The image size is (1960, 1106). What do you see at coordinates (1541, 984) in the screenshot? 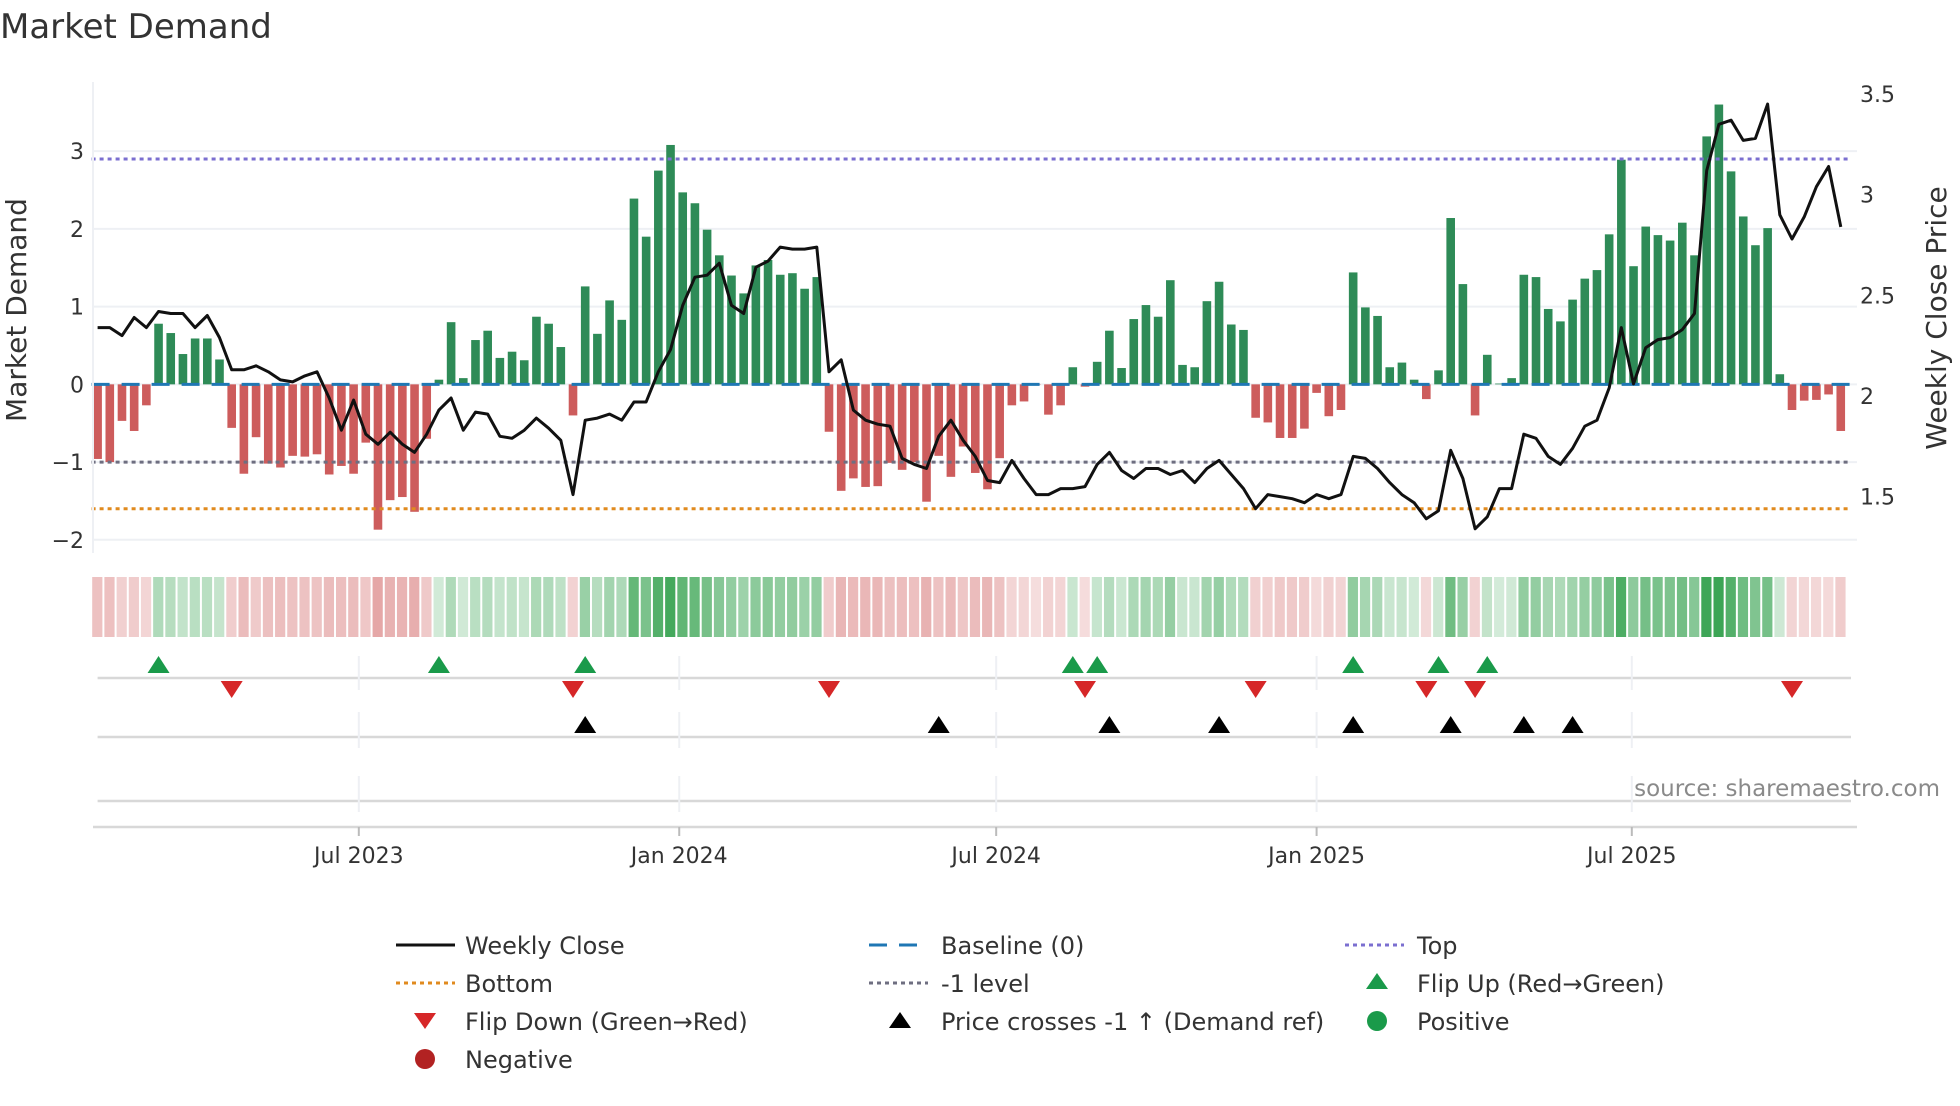
I see `legend-flip-up: Flip Up (Red→Green)` at bounding box center [1541, 984].